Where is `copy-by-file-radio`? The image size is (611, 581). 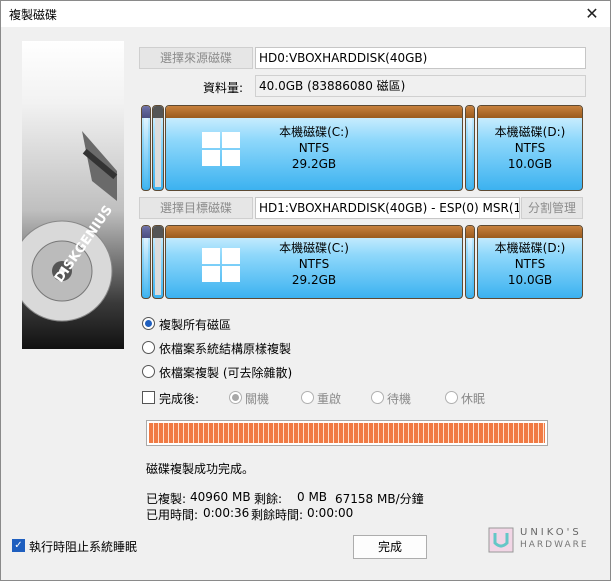
copy-by-file-radio is located at coordinates (148, 371).